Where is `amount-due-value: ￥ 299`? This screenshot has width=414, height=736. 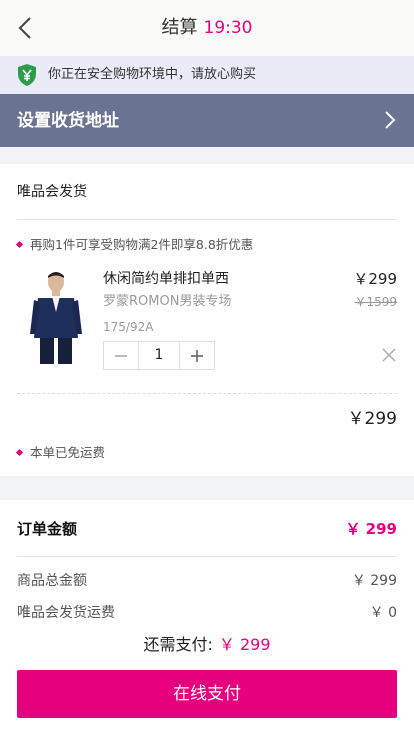
amount-due-value: ￥ 299 is located at coordinates (244, 644).